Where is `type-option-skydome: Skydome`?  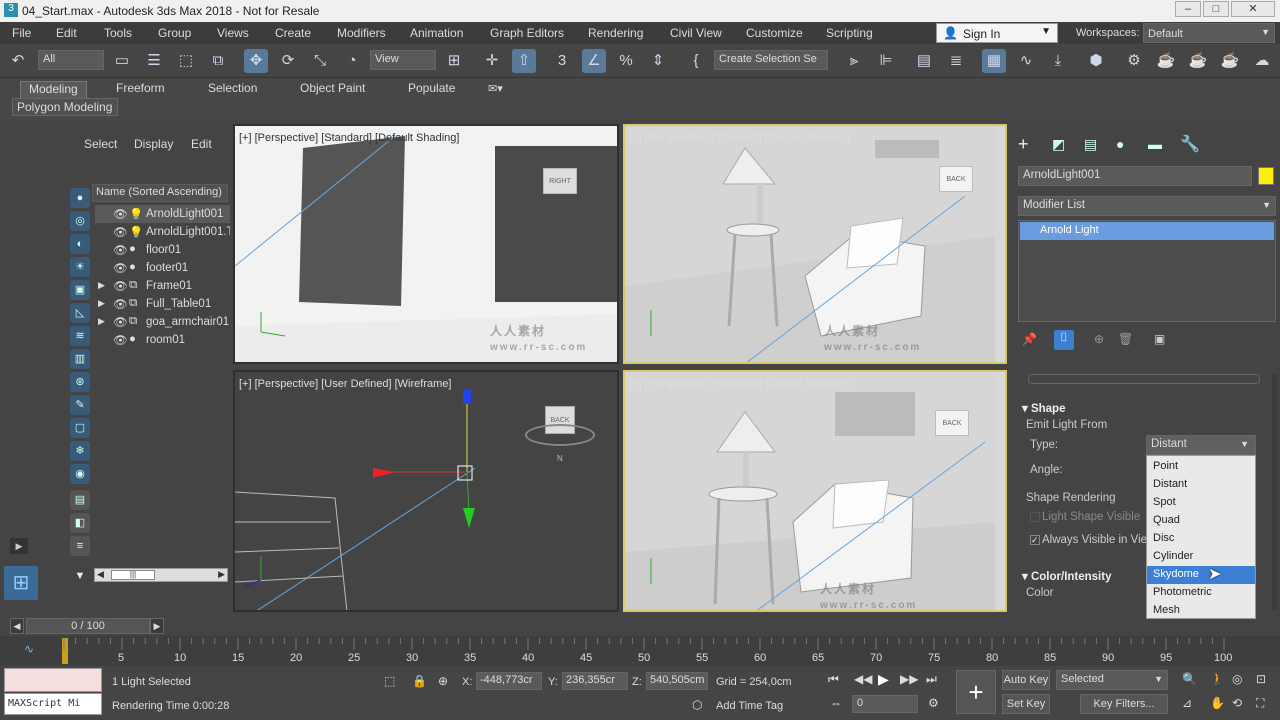
type-option-skydome: Skydome is located at coordinates (1201, 575).